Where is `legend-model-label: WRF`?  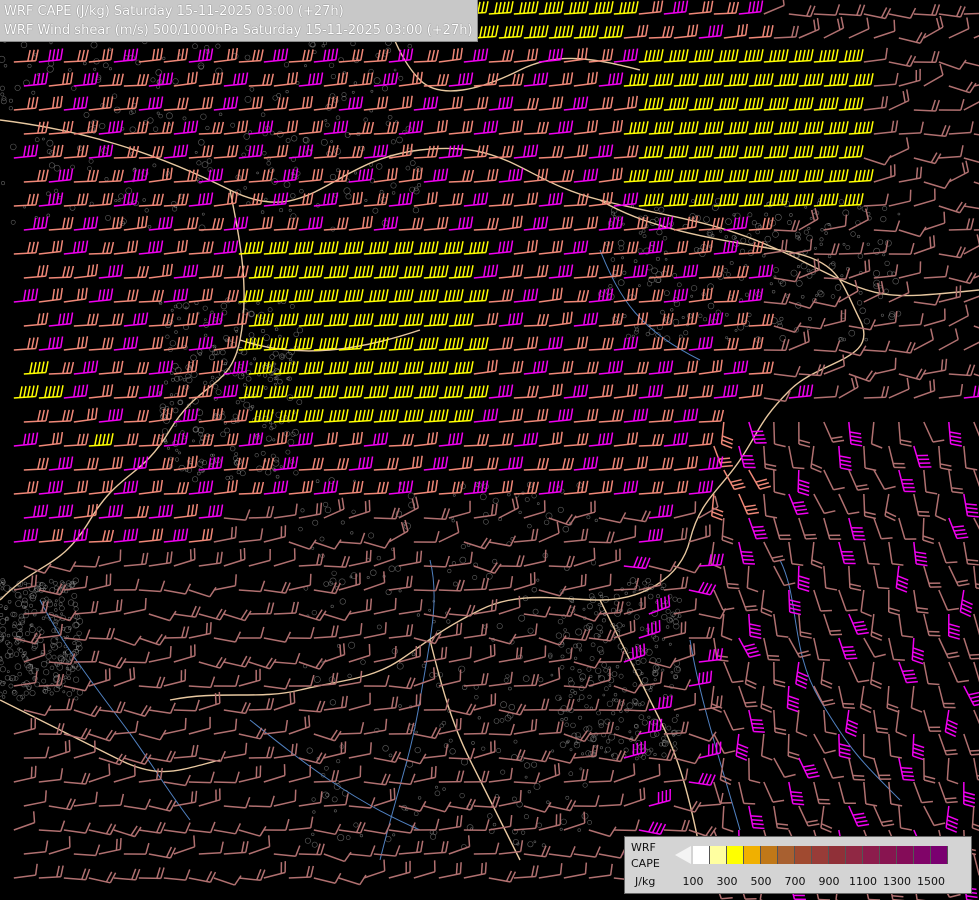
legend-model-label: WRF is located at coordinates (643, 847).